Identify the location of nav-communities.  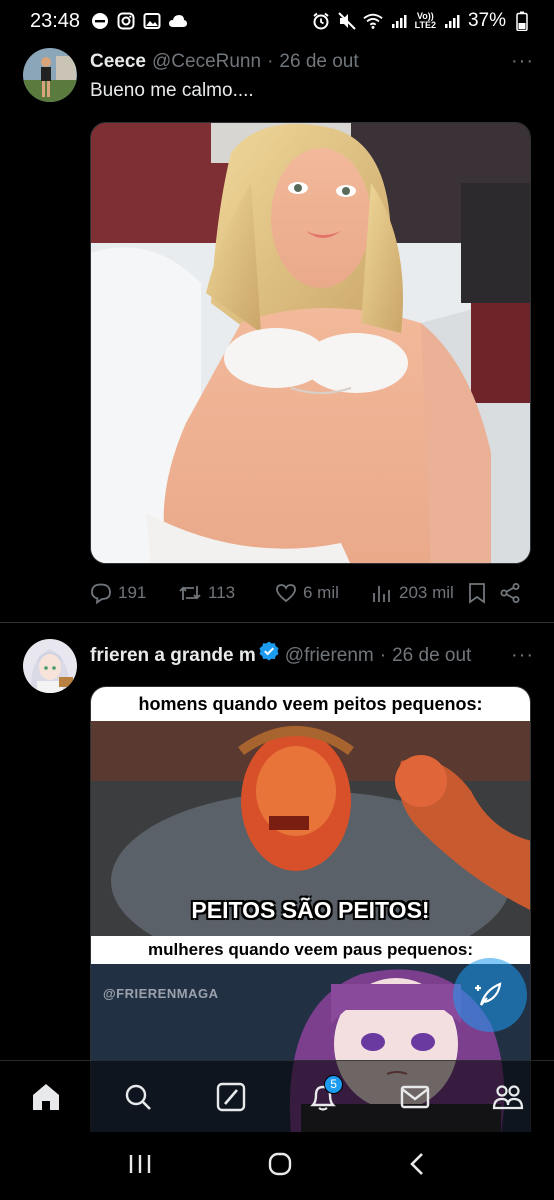
(508, 1097).